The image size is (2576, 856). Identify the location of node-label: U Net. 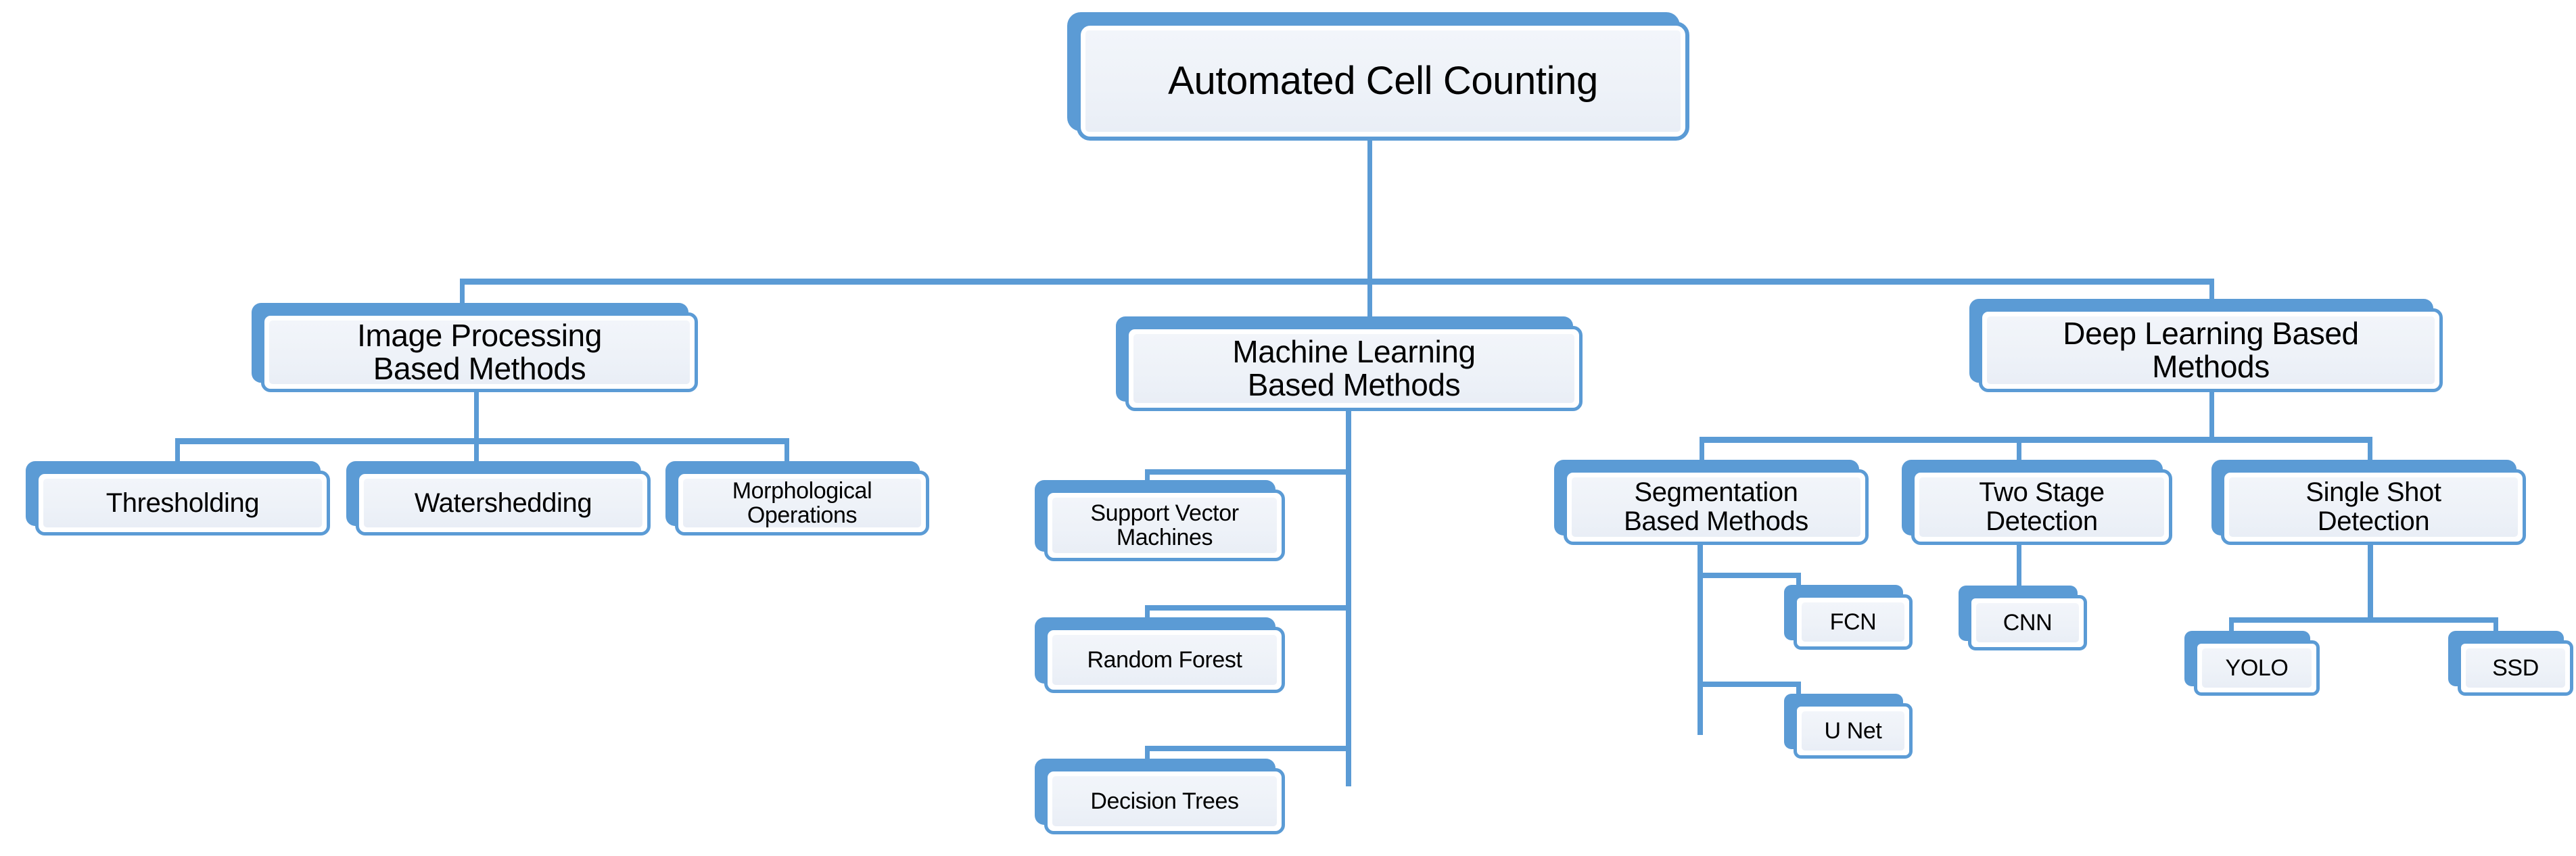
(1853, 730).